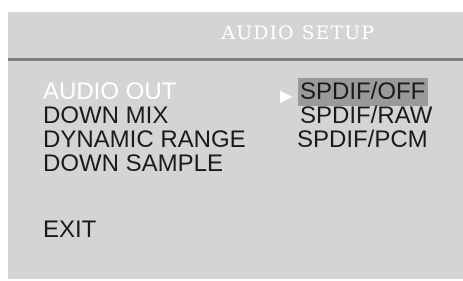 This screenshot has height=281, width=463. Describe the element at coordinates (298, 33) in the screenshot. I see `menu-title: AUDIO SETUP` at that location.